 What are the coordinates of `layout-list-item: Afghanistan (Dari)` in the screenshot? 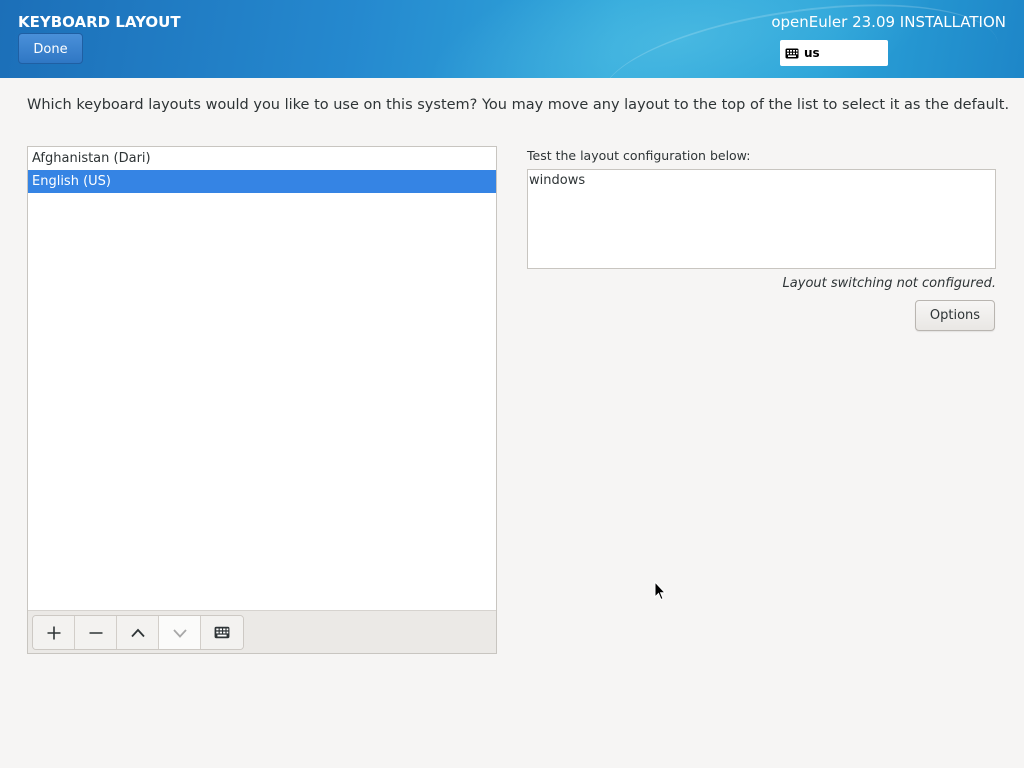 It's located at (262, 158).